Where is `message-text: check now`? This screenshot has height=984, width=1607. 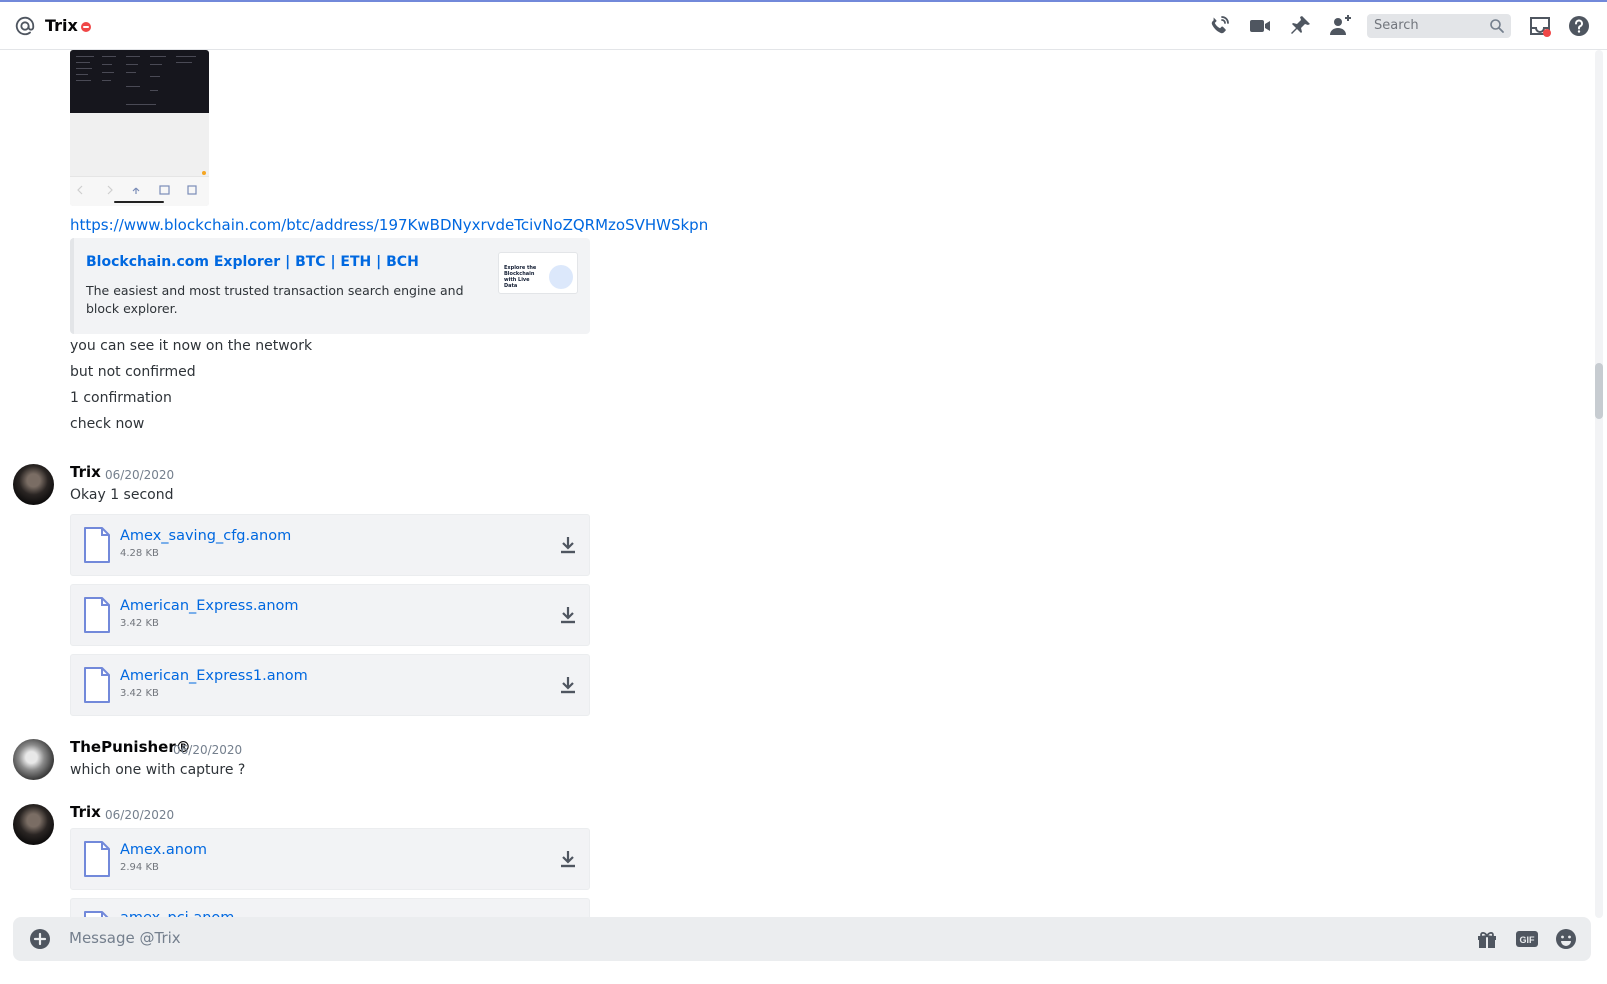 message-text: check now is located at coordinates (107, 424).